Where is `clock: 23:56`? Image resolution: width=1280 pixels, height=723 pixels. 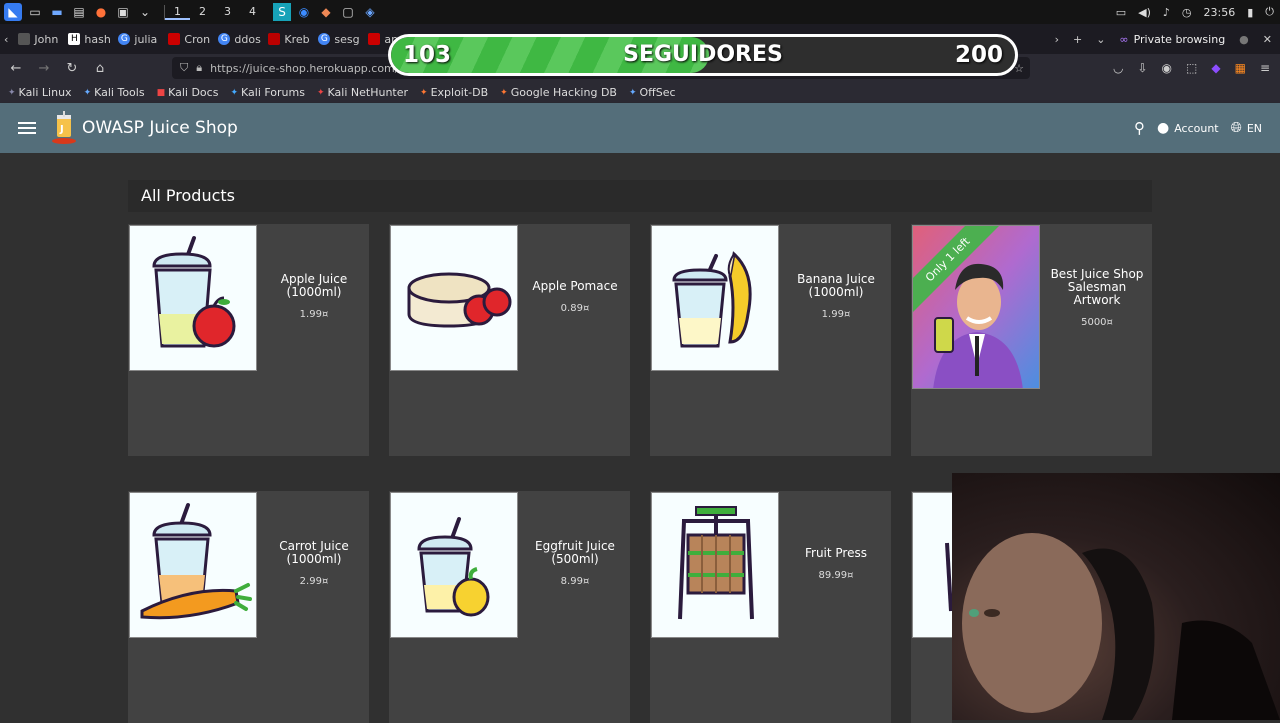 clock: 23:56 is located at coordinates (1219, 12).